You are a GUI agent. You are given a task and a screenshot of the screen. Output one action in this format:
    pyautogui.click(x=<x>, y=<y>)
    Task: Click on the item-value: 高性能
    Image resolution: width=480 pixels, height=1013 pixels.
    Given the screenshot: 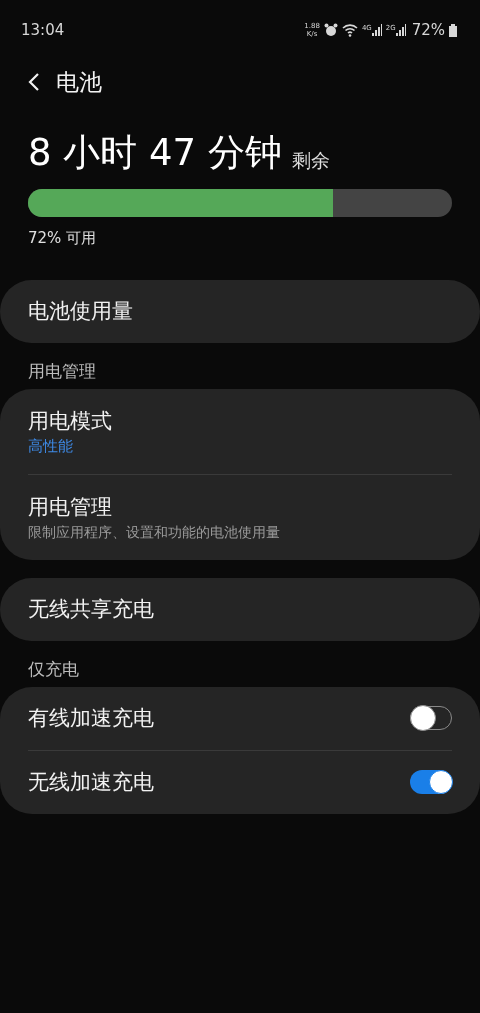 What is the action you would take?
    pyautogui.click(x=51, y=445)
    